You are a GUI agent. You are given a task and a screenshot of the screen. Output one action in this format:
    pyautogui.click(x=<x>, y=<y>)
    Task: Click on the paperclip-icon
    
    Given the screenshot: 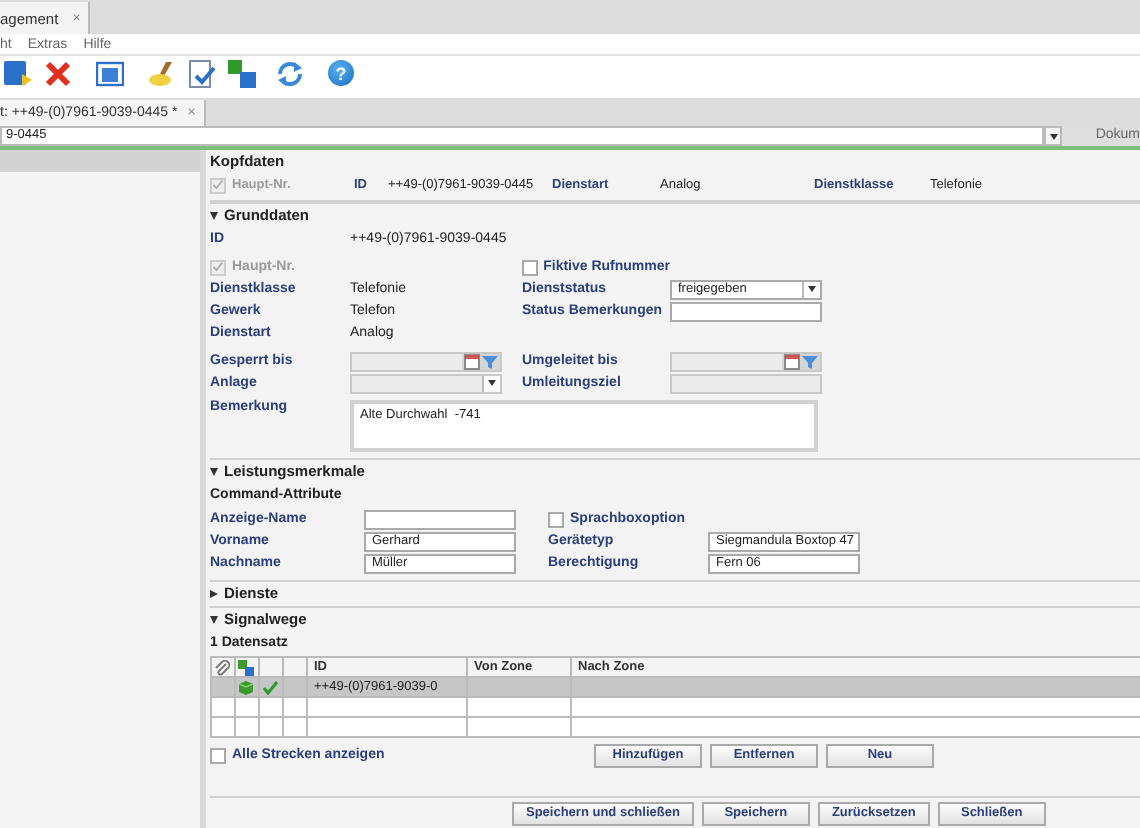 What is the action you would take?
    pyautogui.click(x=222, y=667)
    